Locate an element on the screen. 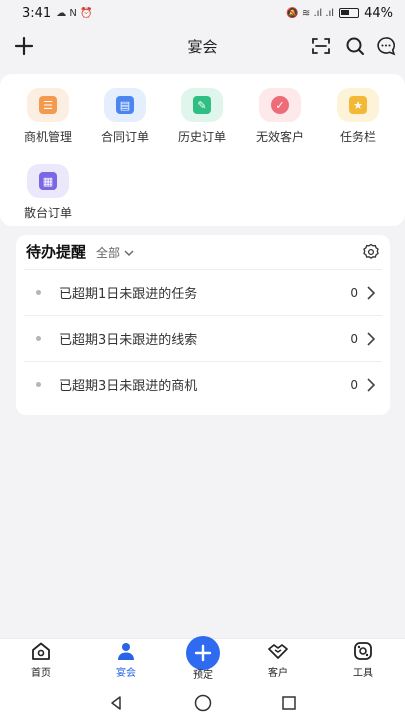 This screenshot has height=720, width=405. shortcut-label: 合同订单 is located at coordinates (124, 137).